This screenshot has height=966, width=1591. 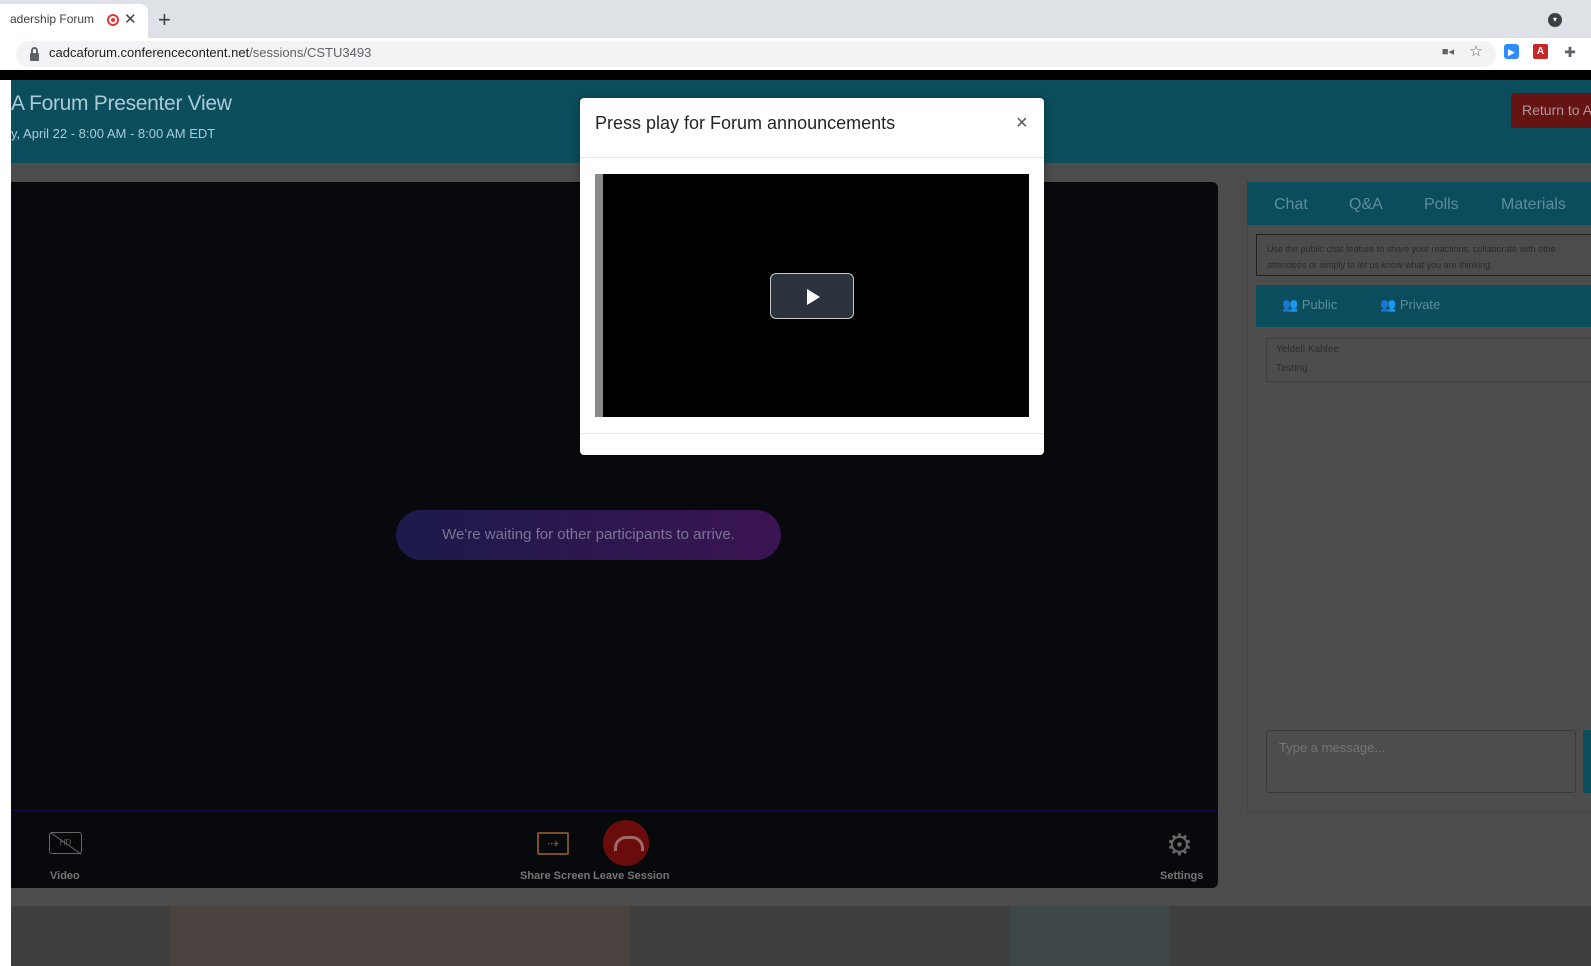 I want to click on subtab-private-label: Private, so click(x=1420, y=304).